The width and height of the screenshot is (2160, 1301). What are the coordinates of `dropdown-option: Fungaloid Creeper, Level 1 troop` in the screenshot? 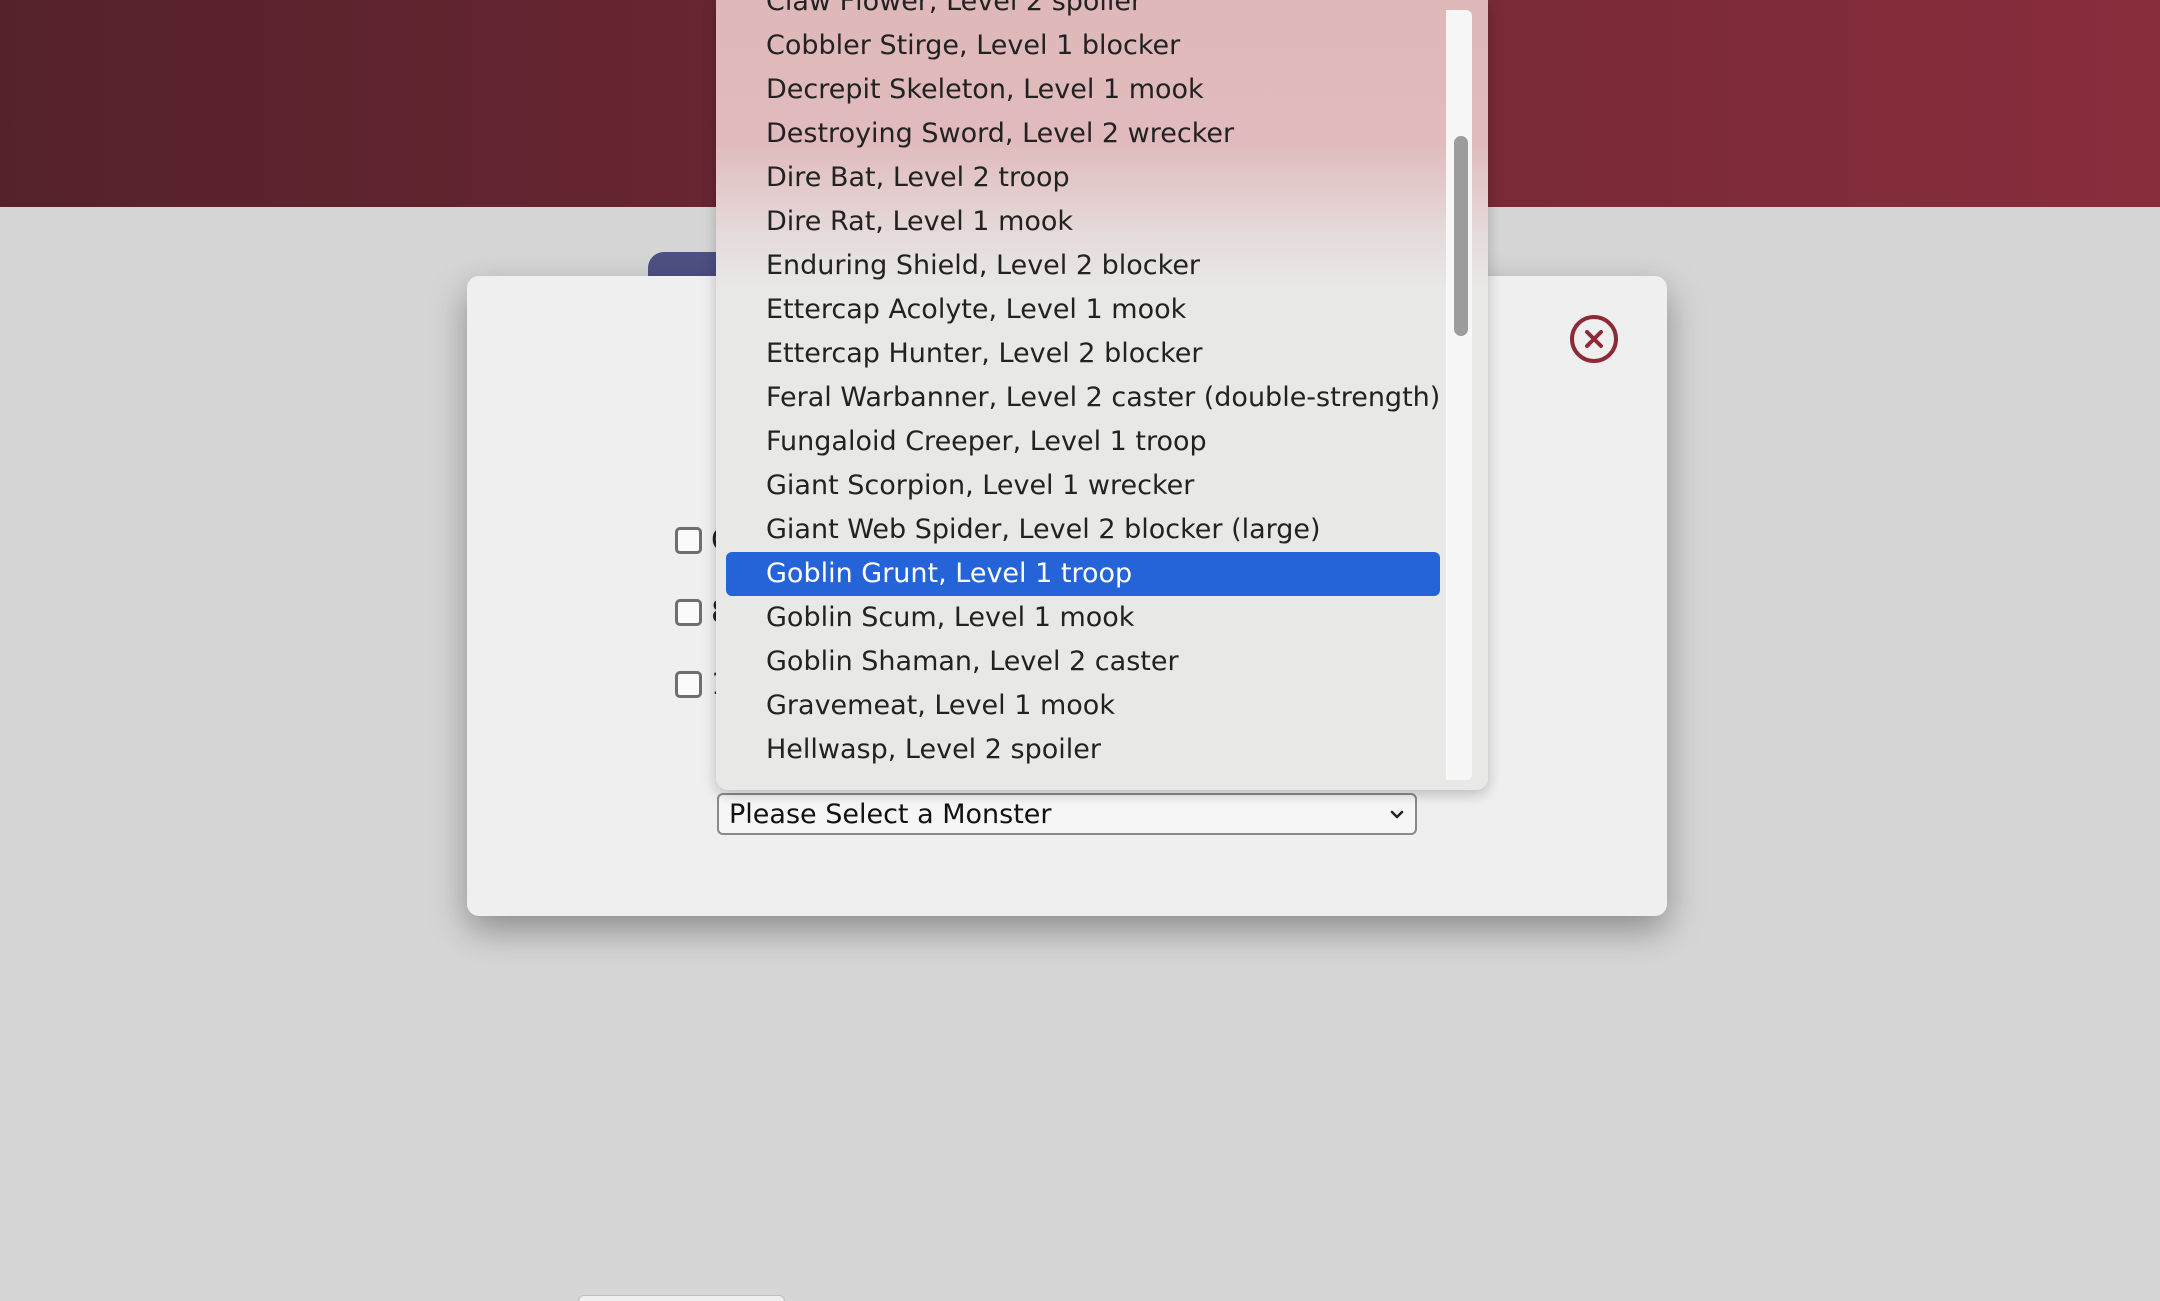 It's located at (1083, 442).